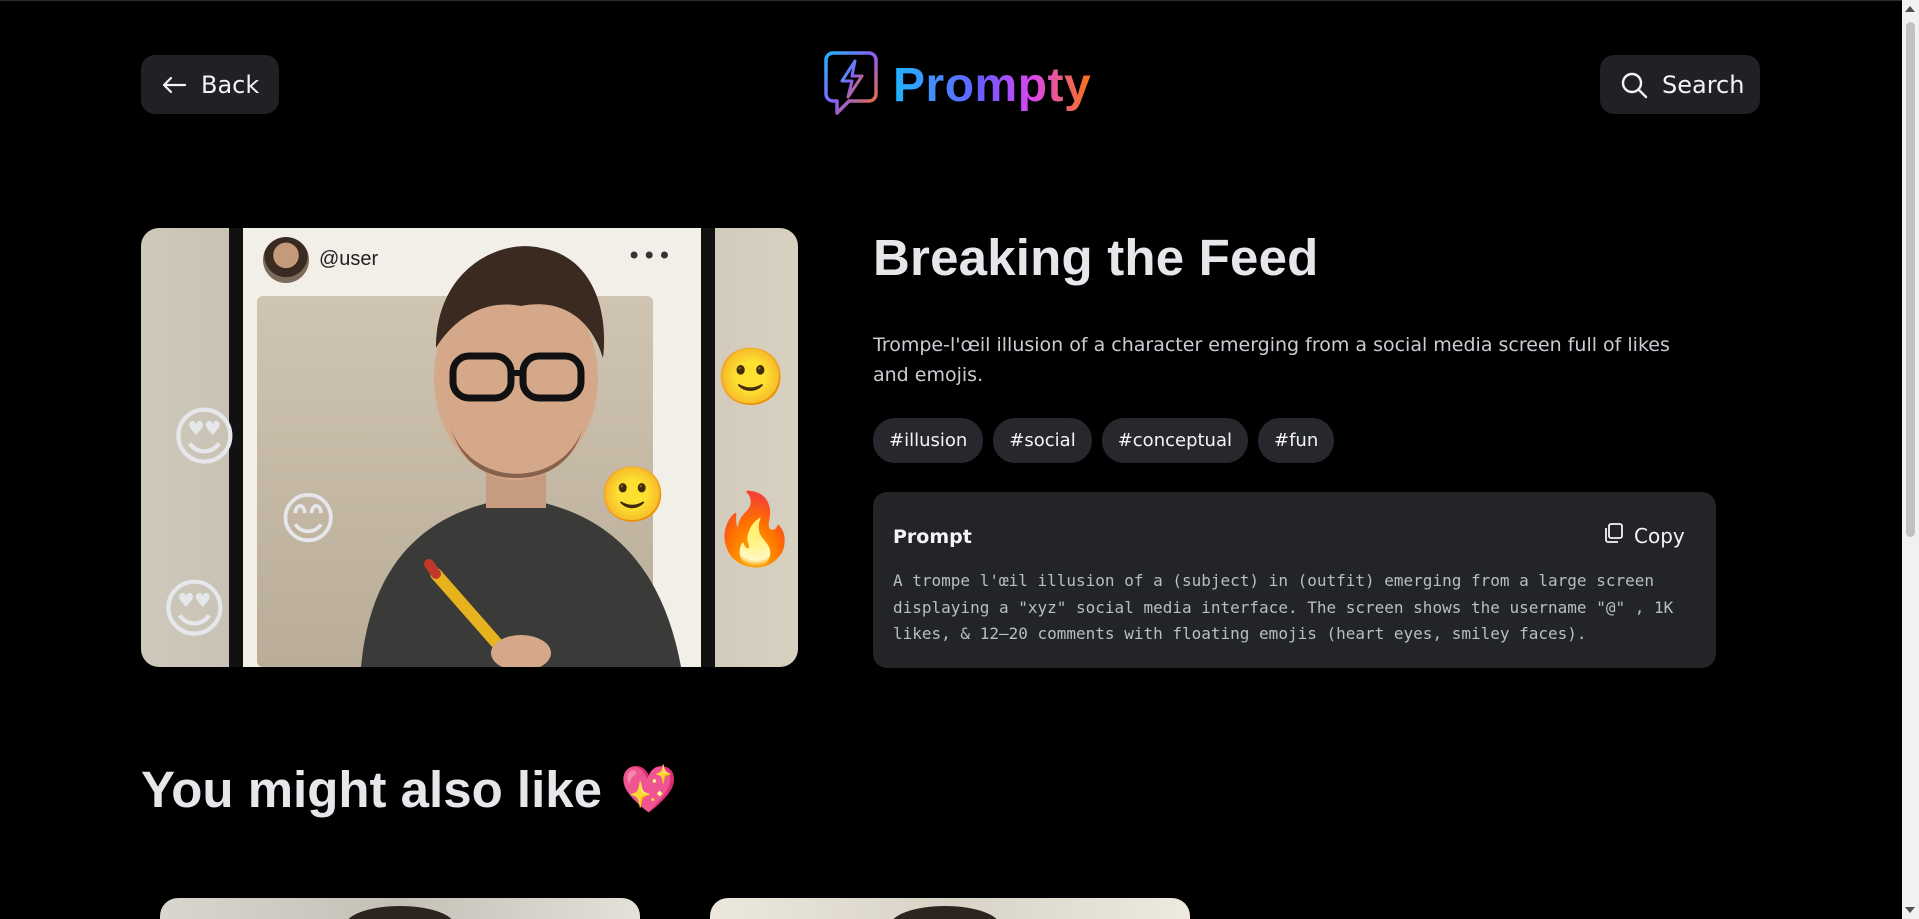 The image size is (1919, 919). I want to click on related-title-text: You might also like, so click(371, 789).